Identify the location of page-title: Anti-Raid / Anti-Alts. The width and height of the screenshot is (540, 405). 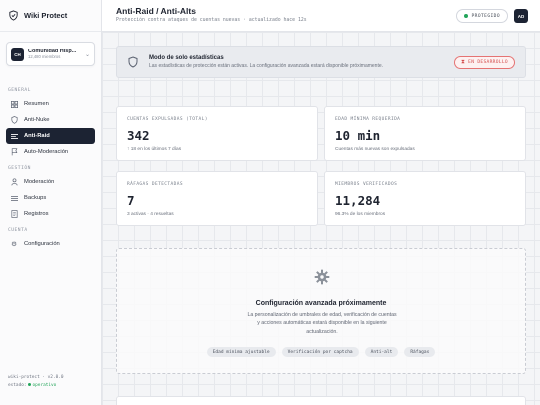
(156, 11).